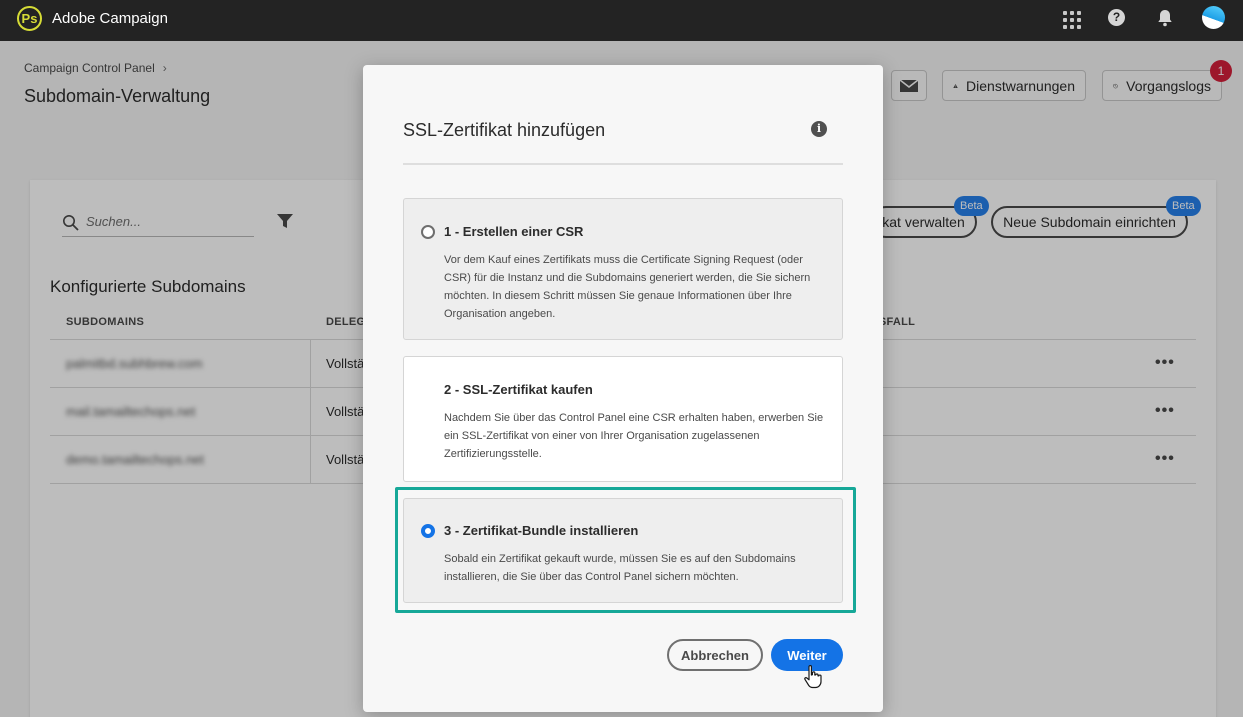 The height and width of the screenshot is (717, 1243). What do you see at coordinates (623, 164) in the screenshot?
I see `dialog-divider` at bounding box center [623, 164].